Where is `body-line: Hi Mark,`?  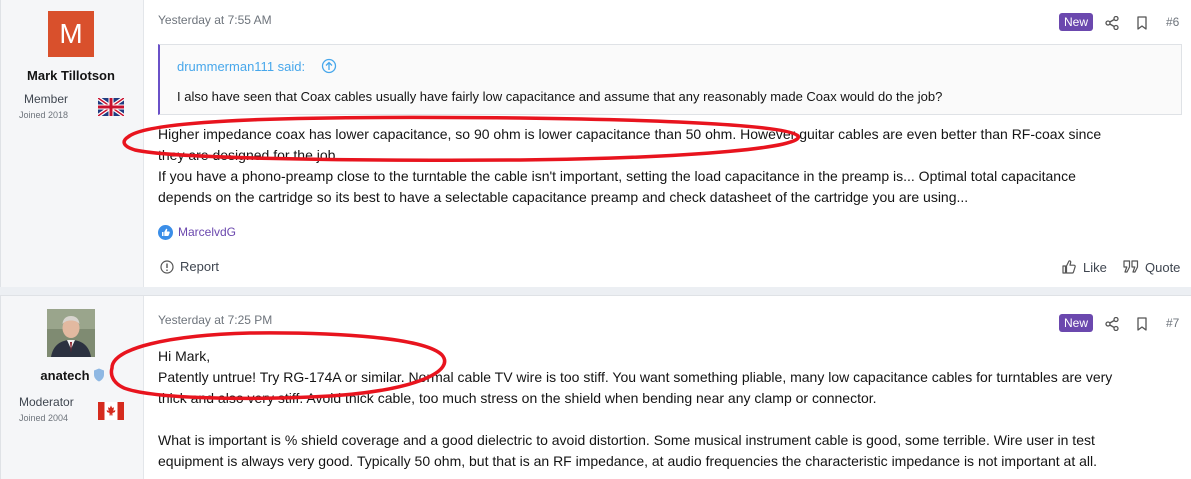
body-line: Hi Mark, is located at coordinates (184, 356).